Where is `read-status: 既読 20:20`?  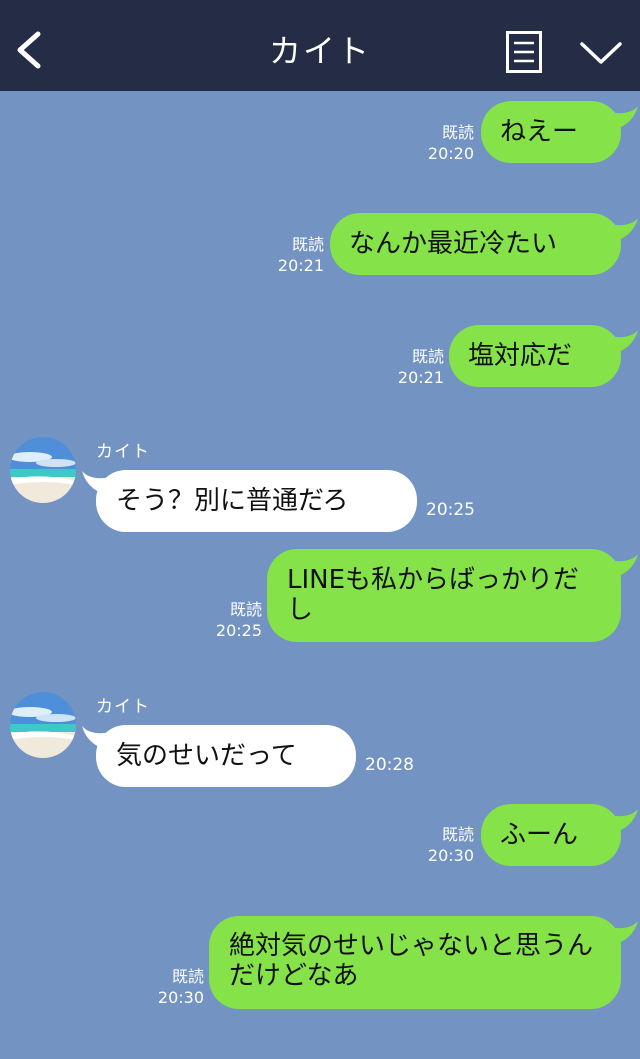 read-status: 既読 20:20 is located at coordinates (450, 143).